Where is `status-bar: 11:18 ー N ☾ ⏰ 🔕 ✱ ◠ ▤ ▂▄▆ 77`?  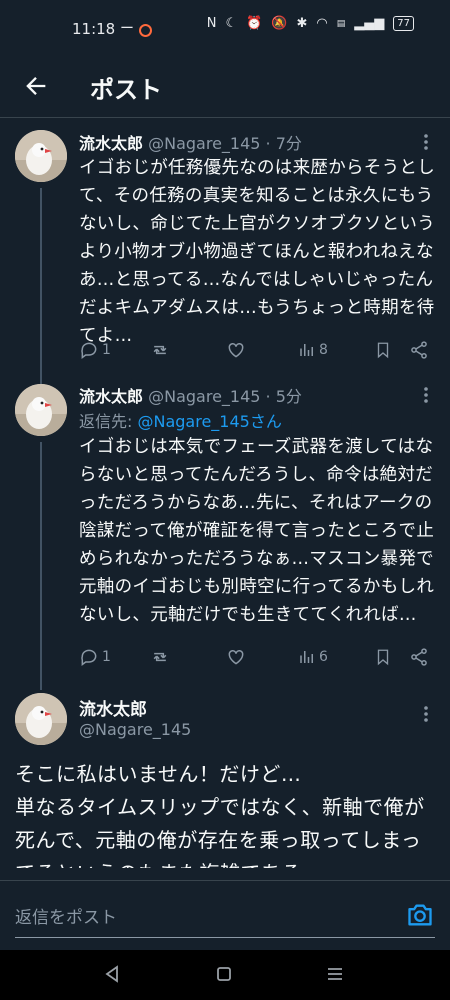
status-bar: 11:18 ー N ☾ ⏰ 🔕 ✱ ◠ ▤ ▂▄▆ 77 is located at coordinates (225, 29).